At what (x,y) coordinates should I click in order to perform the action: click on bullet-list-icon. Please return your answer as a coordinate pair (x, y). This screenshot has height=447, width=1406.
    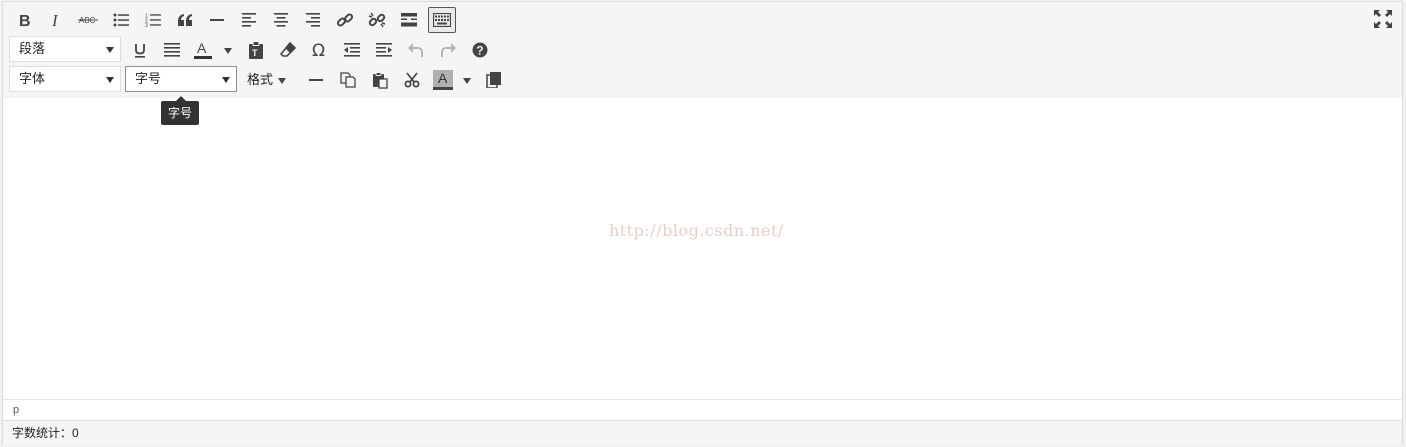
    Looking at the image, I should click on (121, 20).